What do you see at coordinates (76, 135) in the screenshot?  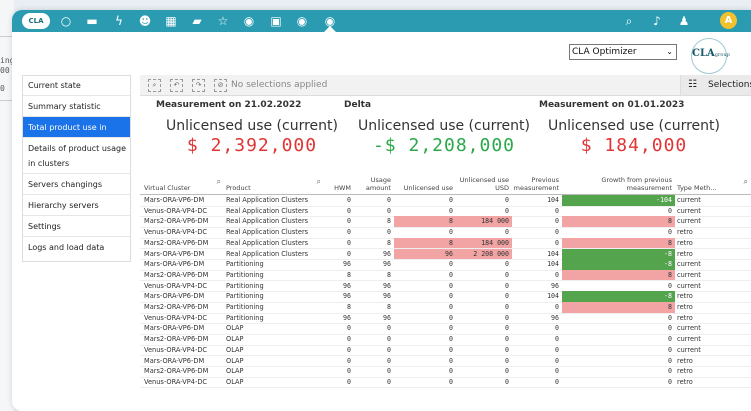 I see `sidebar-item-total-product-use: Total product use in clusters` at bounding box center [76, 135].